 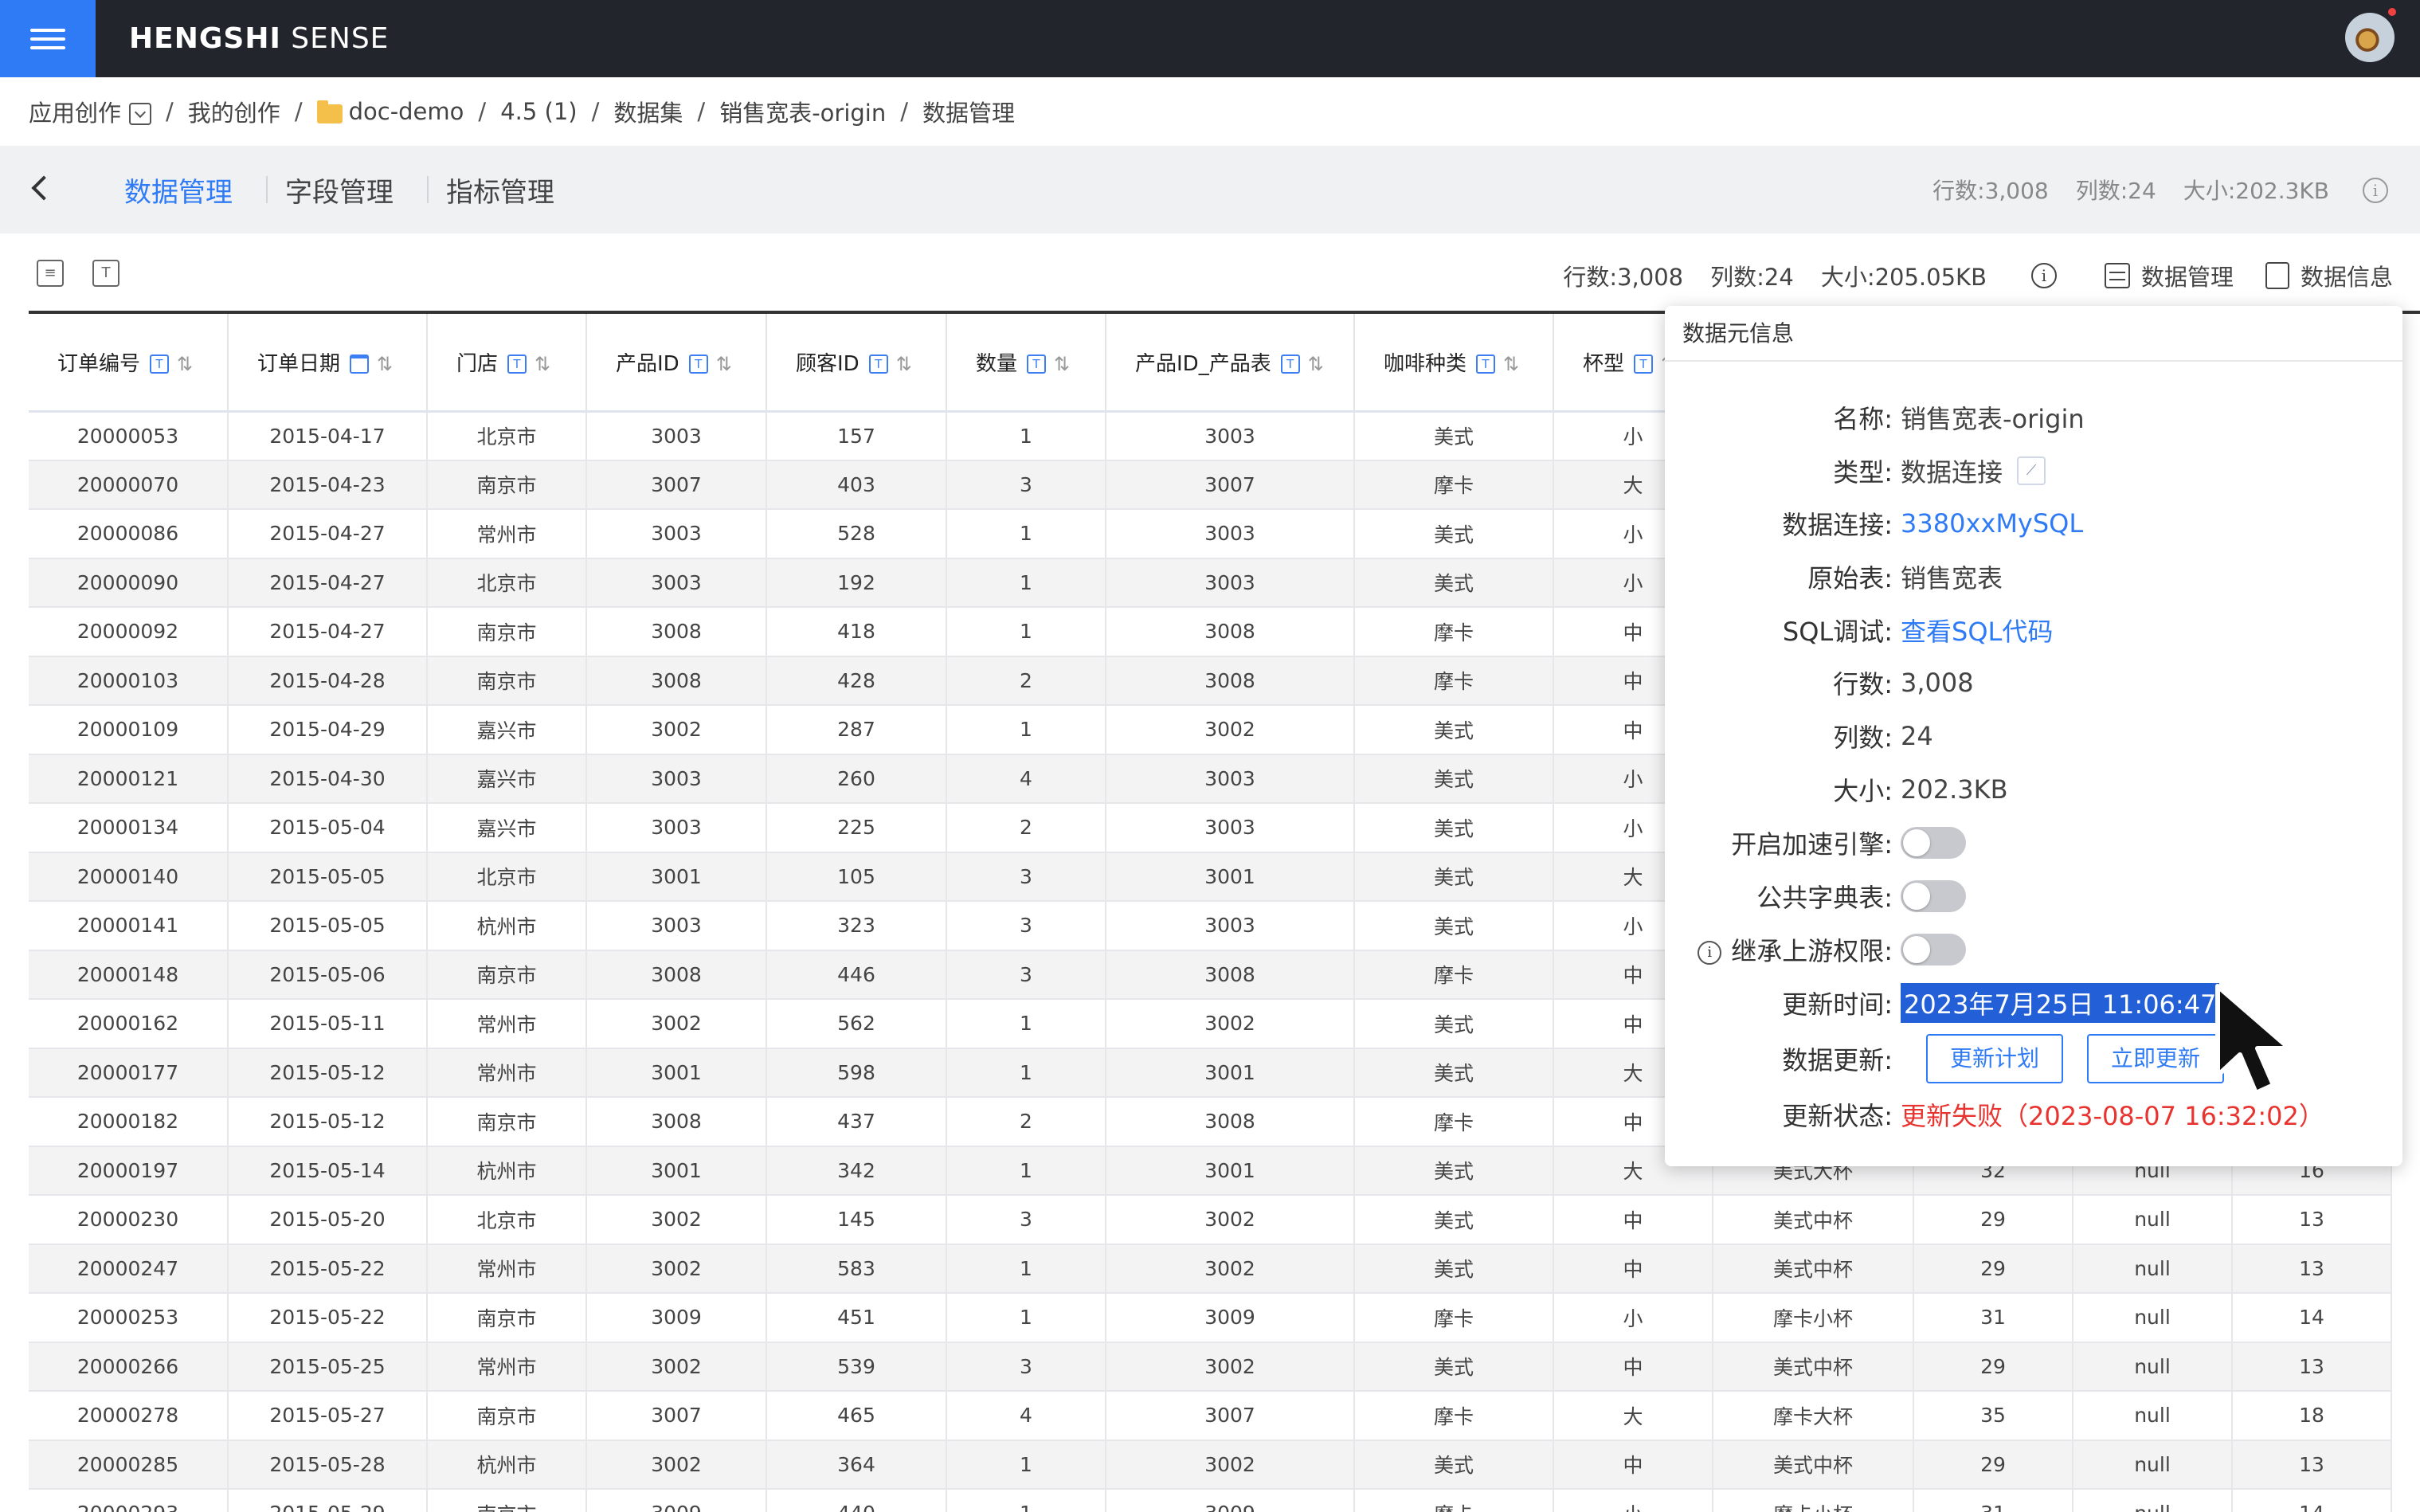 What do you see at coordinates (328, 779) in the screenshot?
I see `table-cell: 2015-04-30` at bounding box center [328, 779].